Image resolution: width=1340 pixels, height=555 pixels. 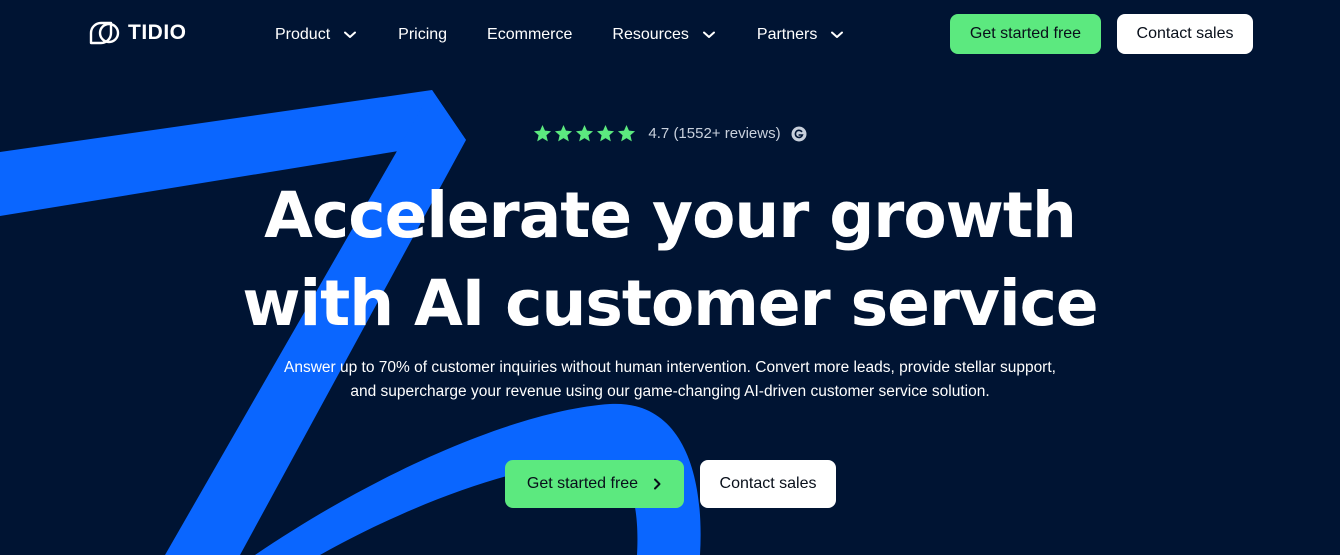 I want to click on rating-row: 4.7 (1552+ reviews), so click(x=670, y=133).